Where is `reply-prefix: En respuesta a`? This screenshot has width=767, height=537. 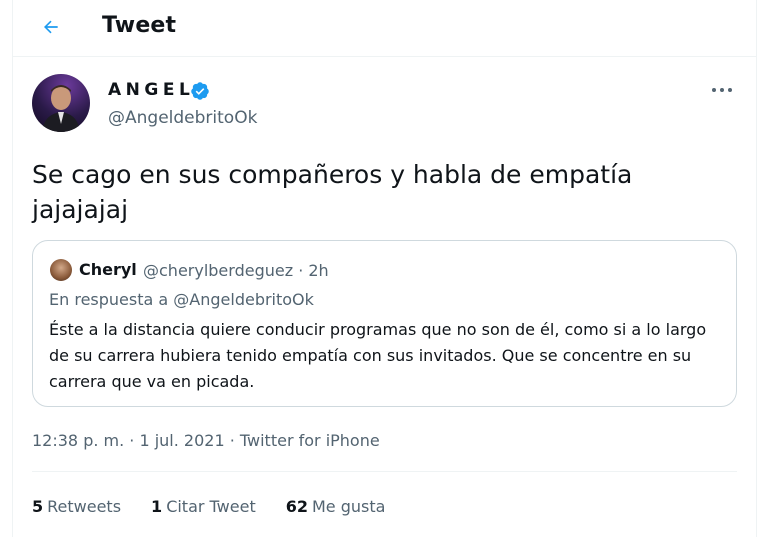
reply-prefix: En respuesta a is located at coordinates (109, 299).